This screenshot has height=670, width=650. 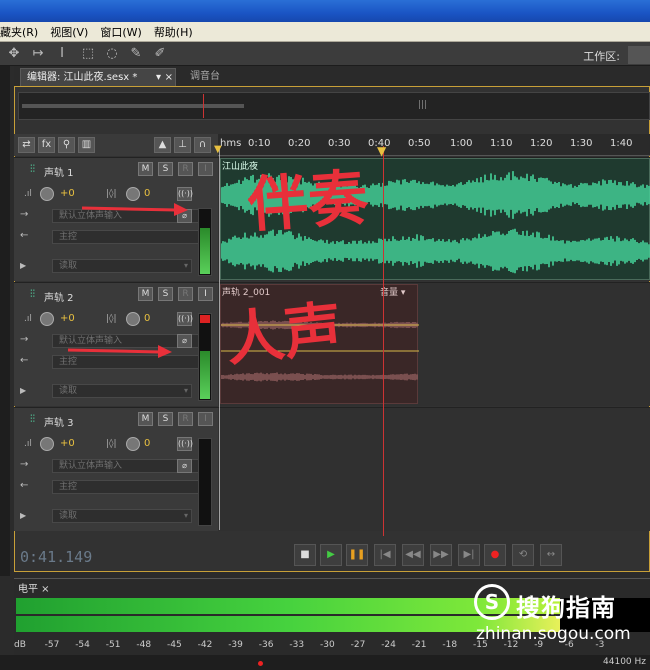 I want to click on db-tick-label: -33, so click(x=296, y=645).